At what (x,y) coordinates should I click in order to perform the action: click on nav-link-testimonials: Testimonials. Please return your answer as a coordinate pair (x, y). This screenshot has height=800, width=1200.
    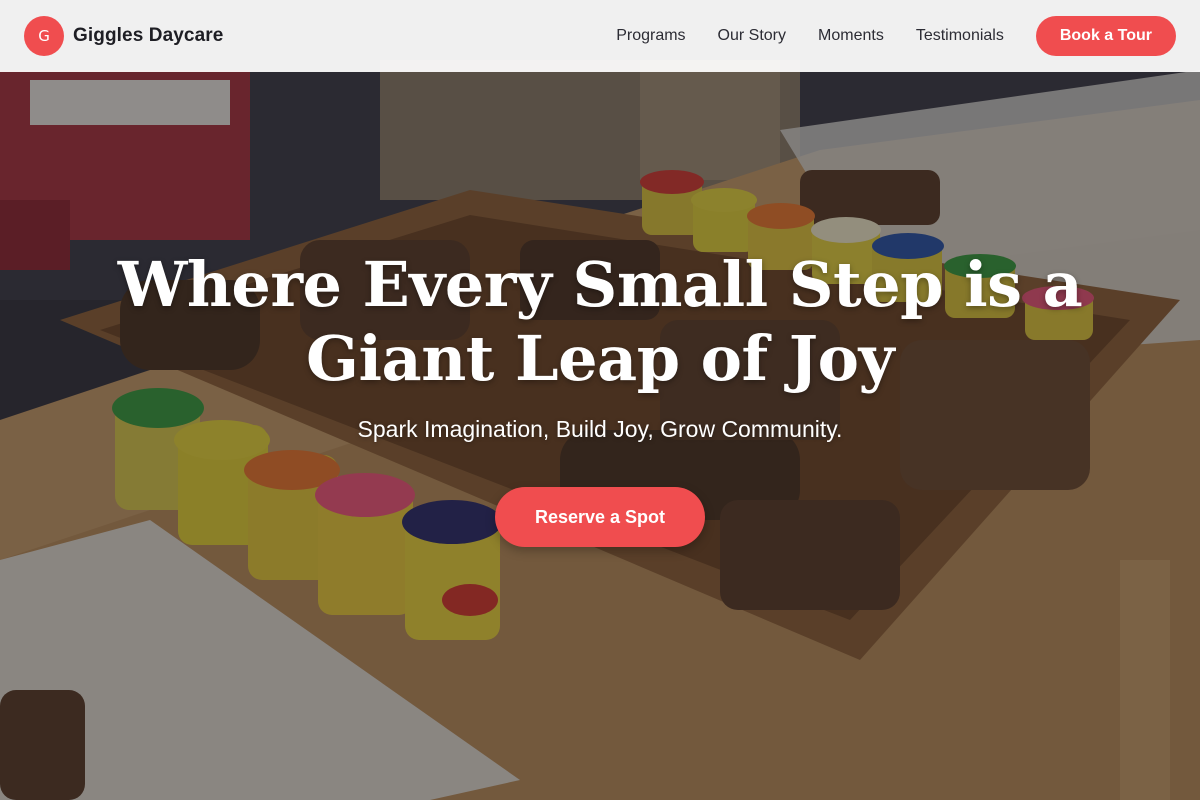
    Looking at the image, I should click on (960, 36).